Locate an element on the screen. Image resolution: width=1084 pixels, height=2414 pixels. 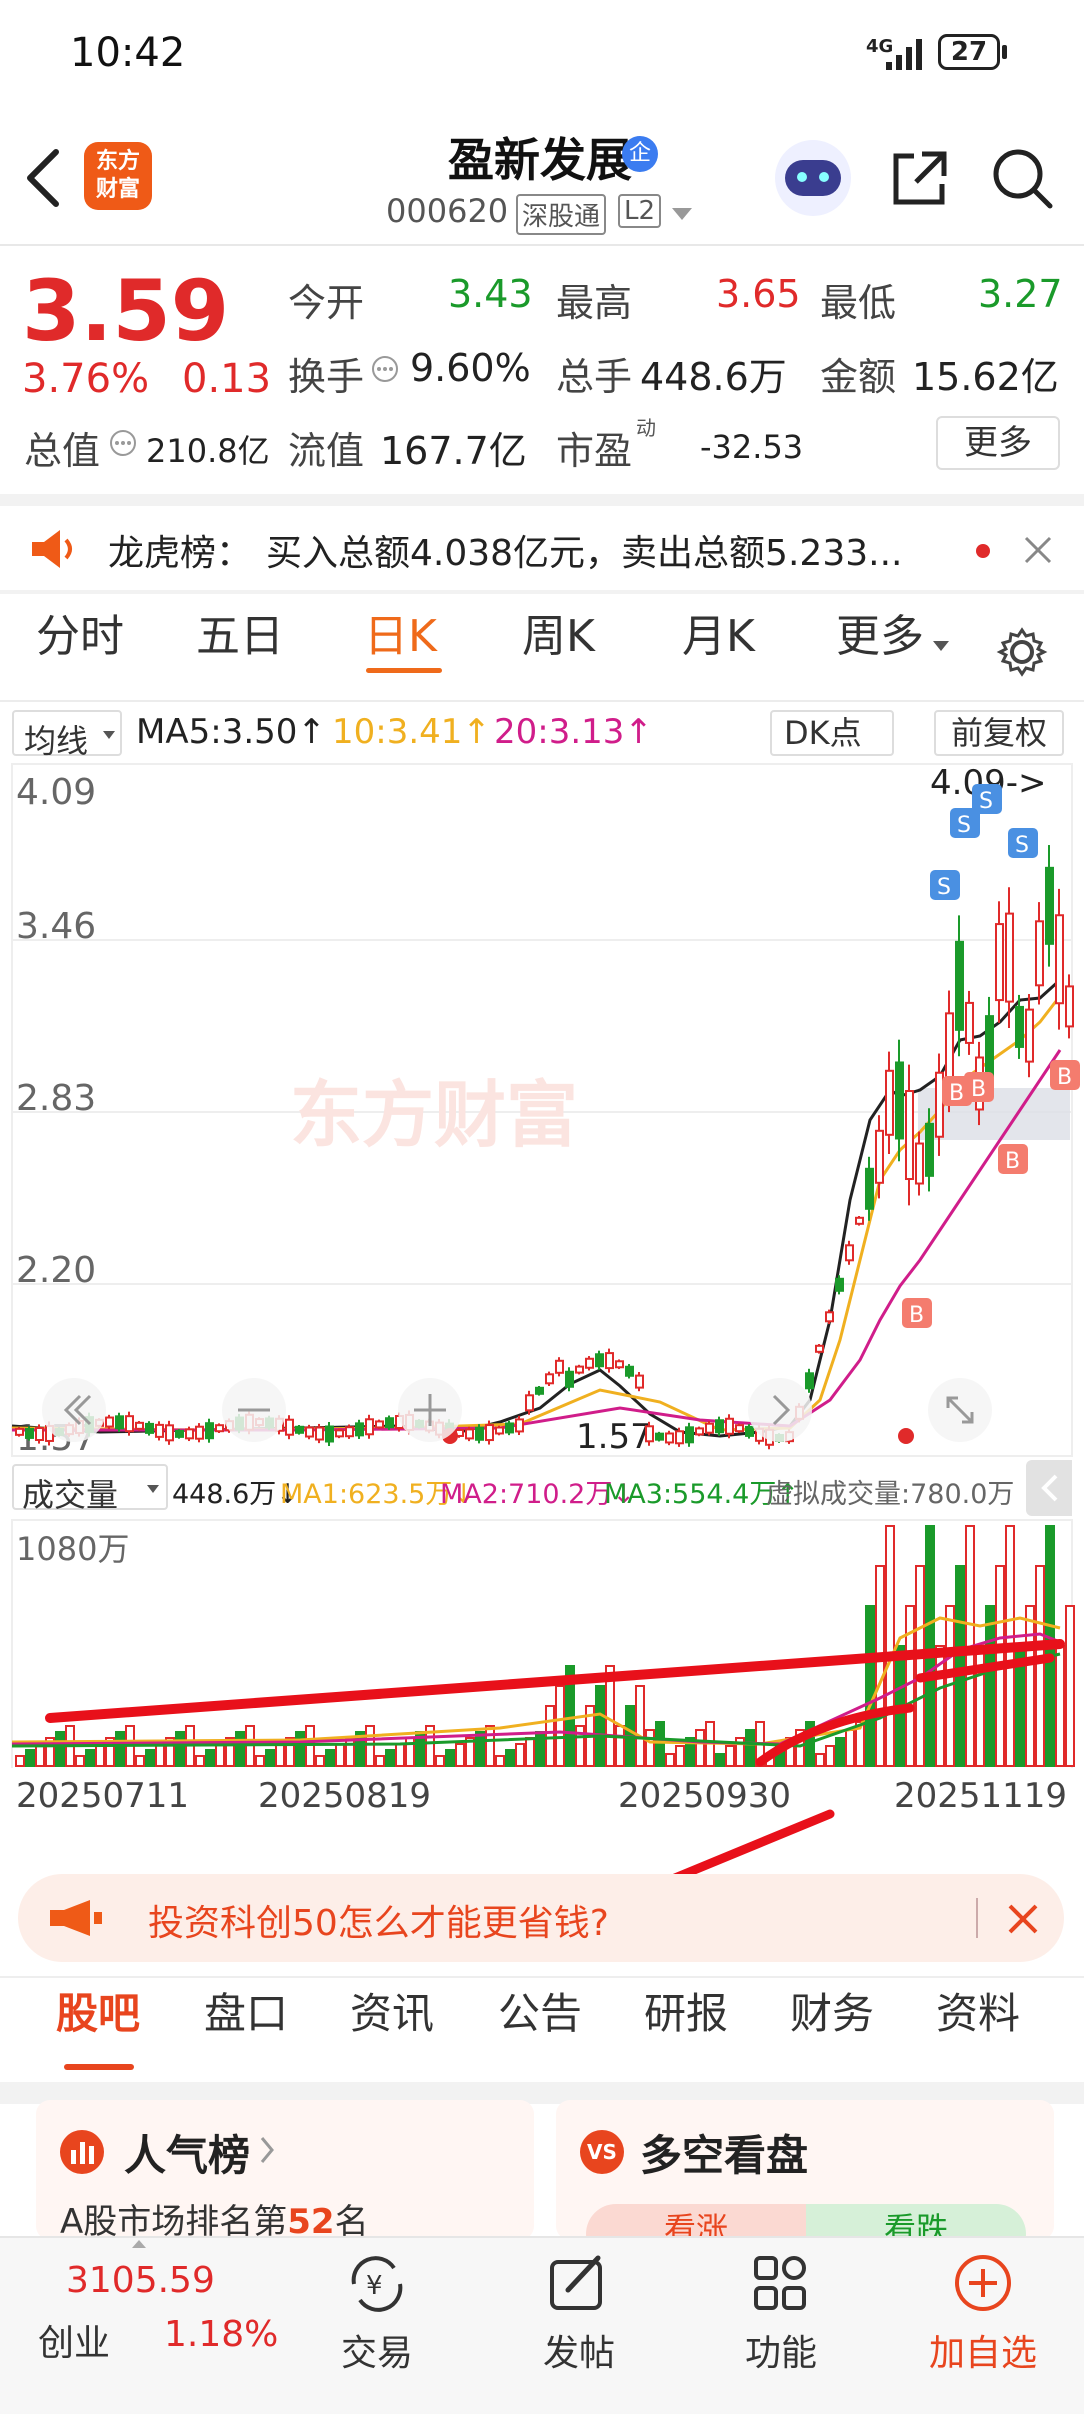
collapse-panel-button is located at coordinates (1049, 1488).